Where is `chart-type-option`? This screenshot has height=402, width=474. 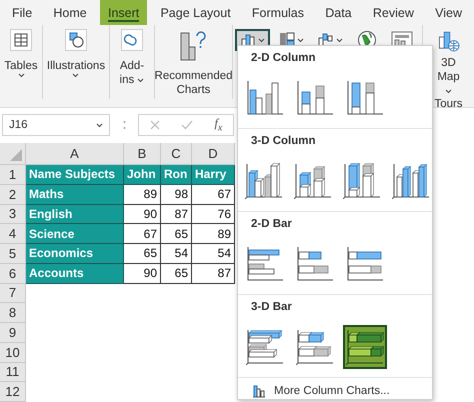
chart-type-option is located at coordinates (365, 347).